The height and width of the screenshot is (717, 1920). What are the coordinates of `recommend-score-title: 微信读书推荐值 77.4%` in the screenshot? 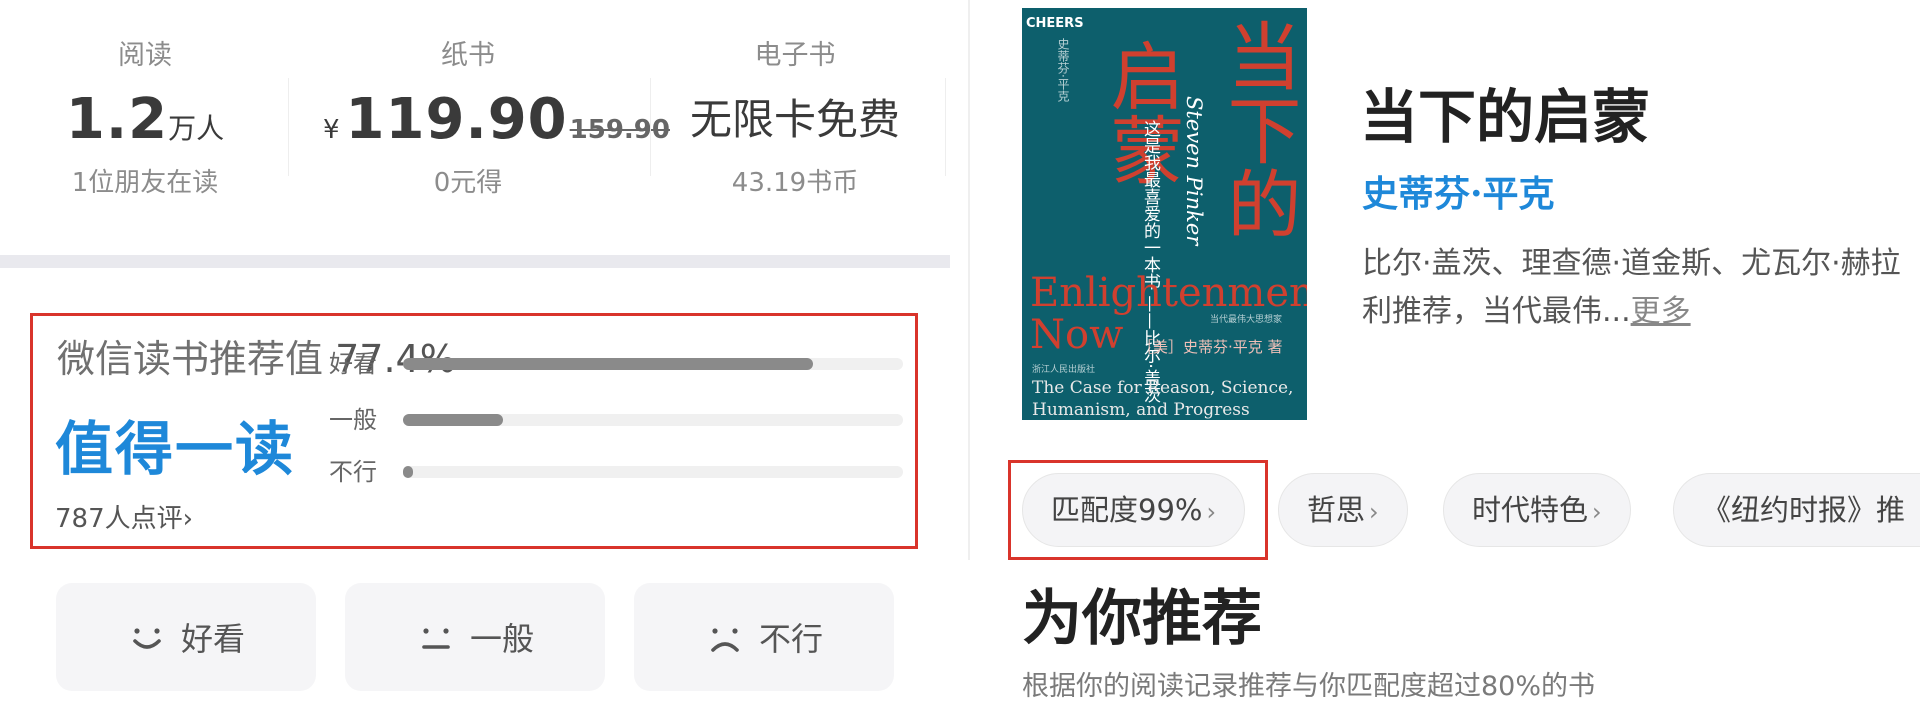 It's located at (256, 355).